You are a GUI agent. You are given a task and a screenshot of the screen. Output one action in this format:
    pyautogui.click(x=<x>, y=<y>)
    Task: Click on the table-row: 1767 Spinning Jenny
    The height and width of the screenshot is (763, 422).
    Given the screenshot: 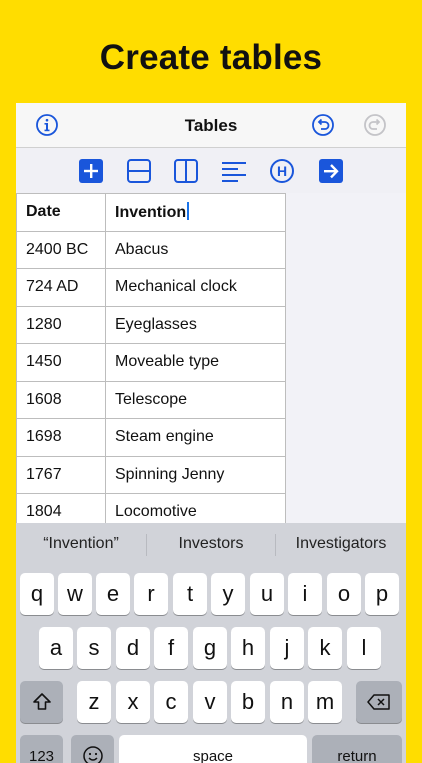 What is the action you would take?
    pyautogui.click(x=151, y=474)
    